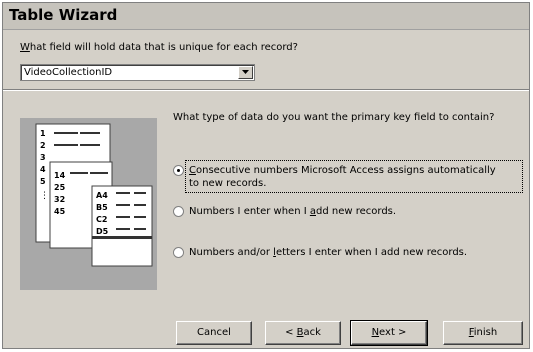 The image size is (533, 352). I want to click on sheet3-row-3: C2, so click(101, 219).